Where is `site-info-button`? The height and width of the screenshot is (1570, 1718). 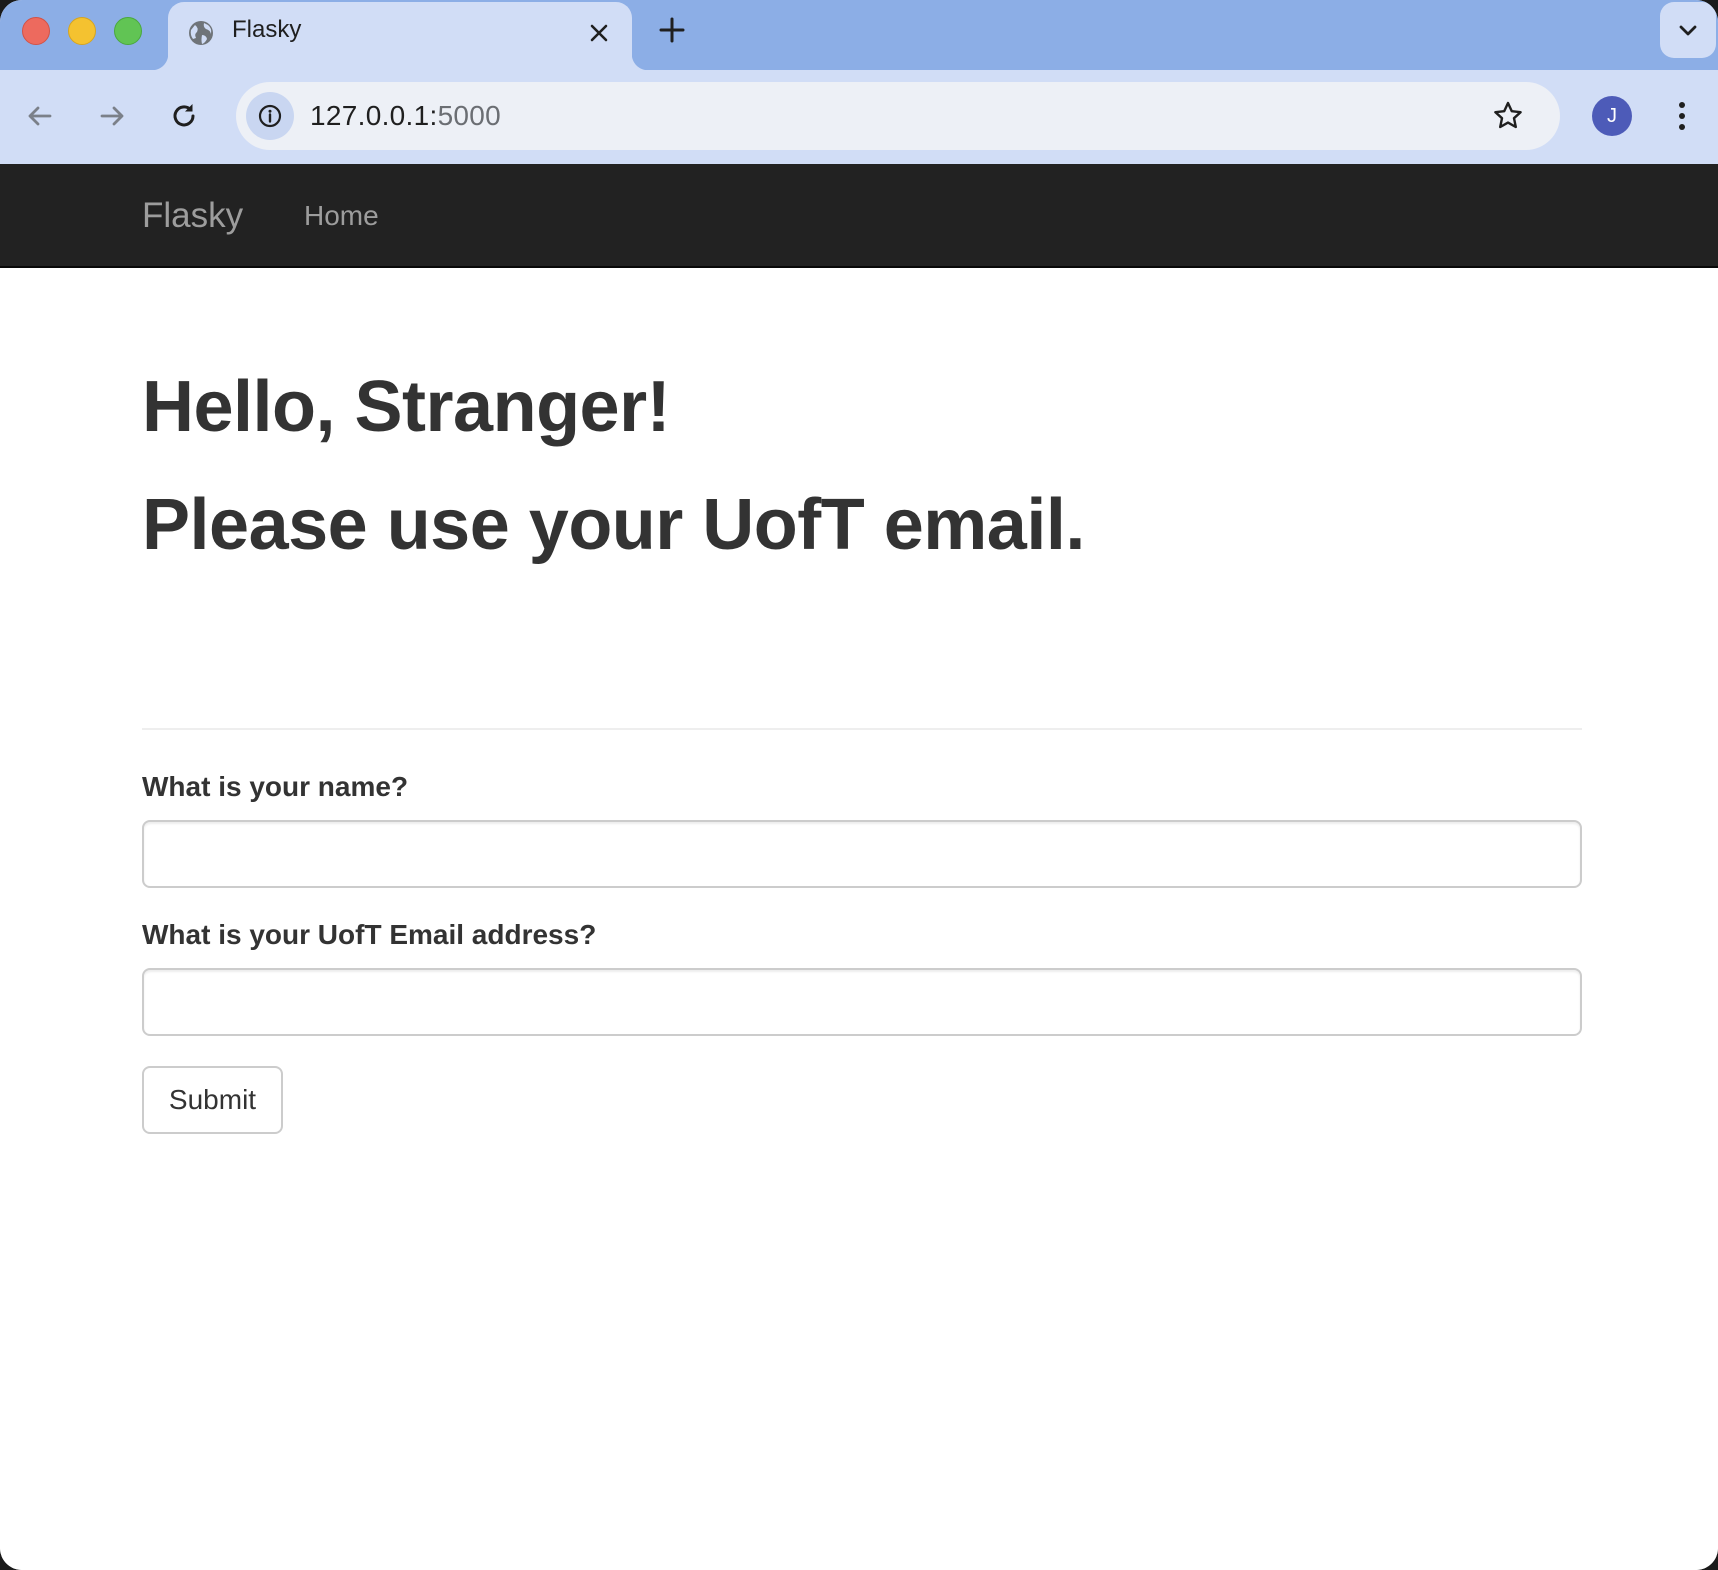
site-info-button is located at coordinates (270, 116).